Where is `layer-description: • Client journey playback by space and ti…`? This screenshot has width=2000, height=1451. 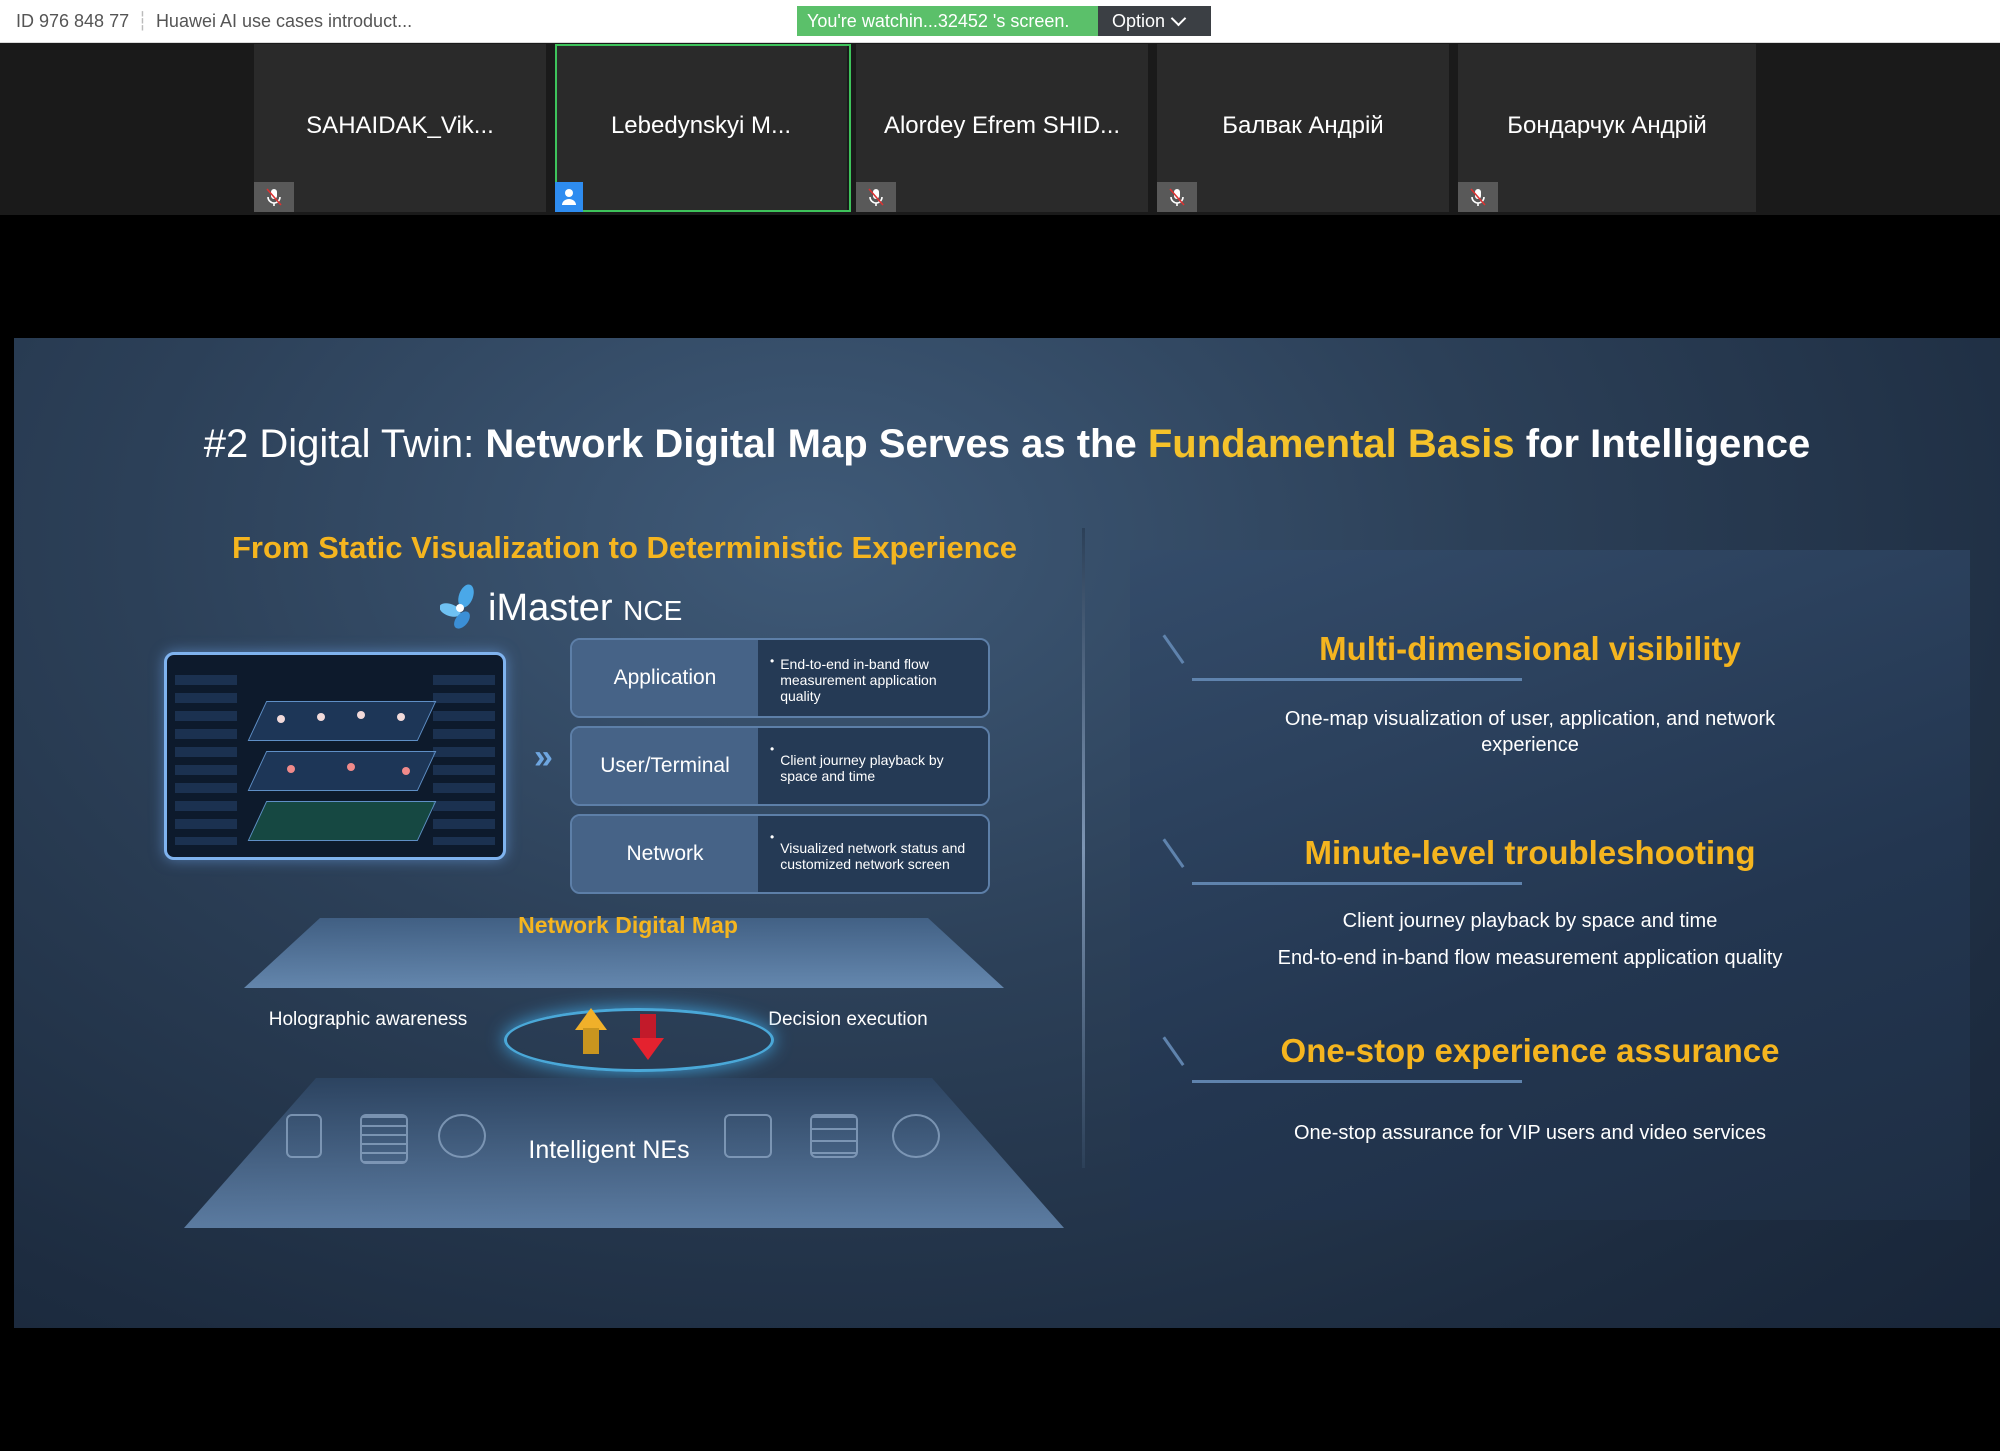
layer-description: • Client journey playback by space and ti… is located at coordinates (873, 766).